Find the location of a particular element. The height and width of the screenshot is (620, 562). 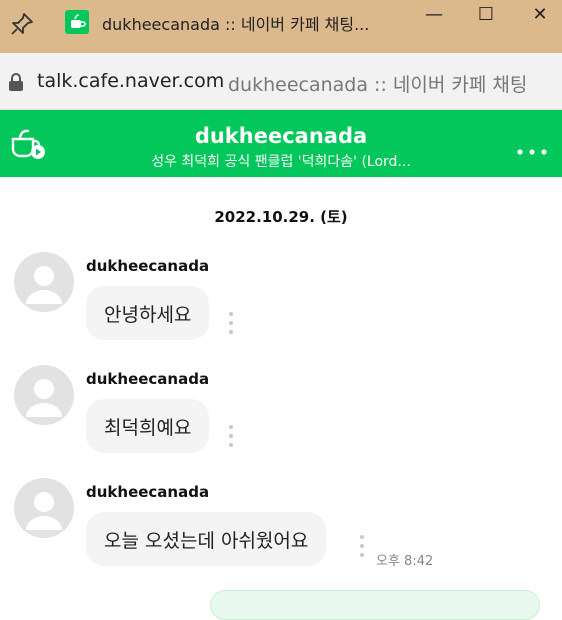

more-options-icon is located at coordinates (532, 150).